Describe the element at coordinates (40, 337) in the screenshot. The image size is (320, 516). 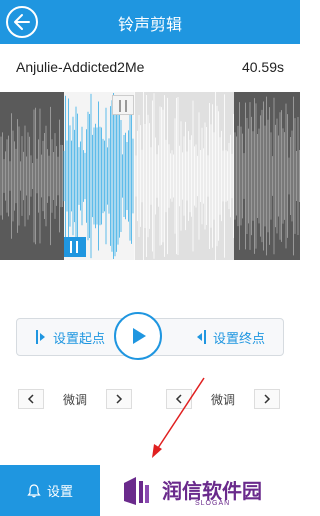
I see `start-marker-icon` at that location.